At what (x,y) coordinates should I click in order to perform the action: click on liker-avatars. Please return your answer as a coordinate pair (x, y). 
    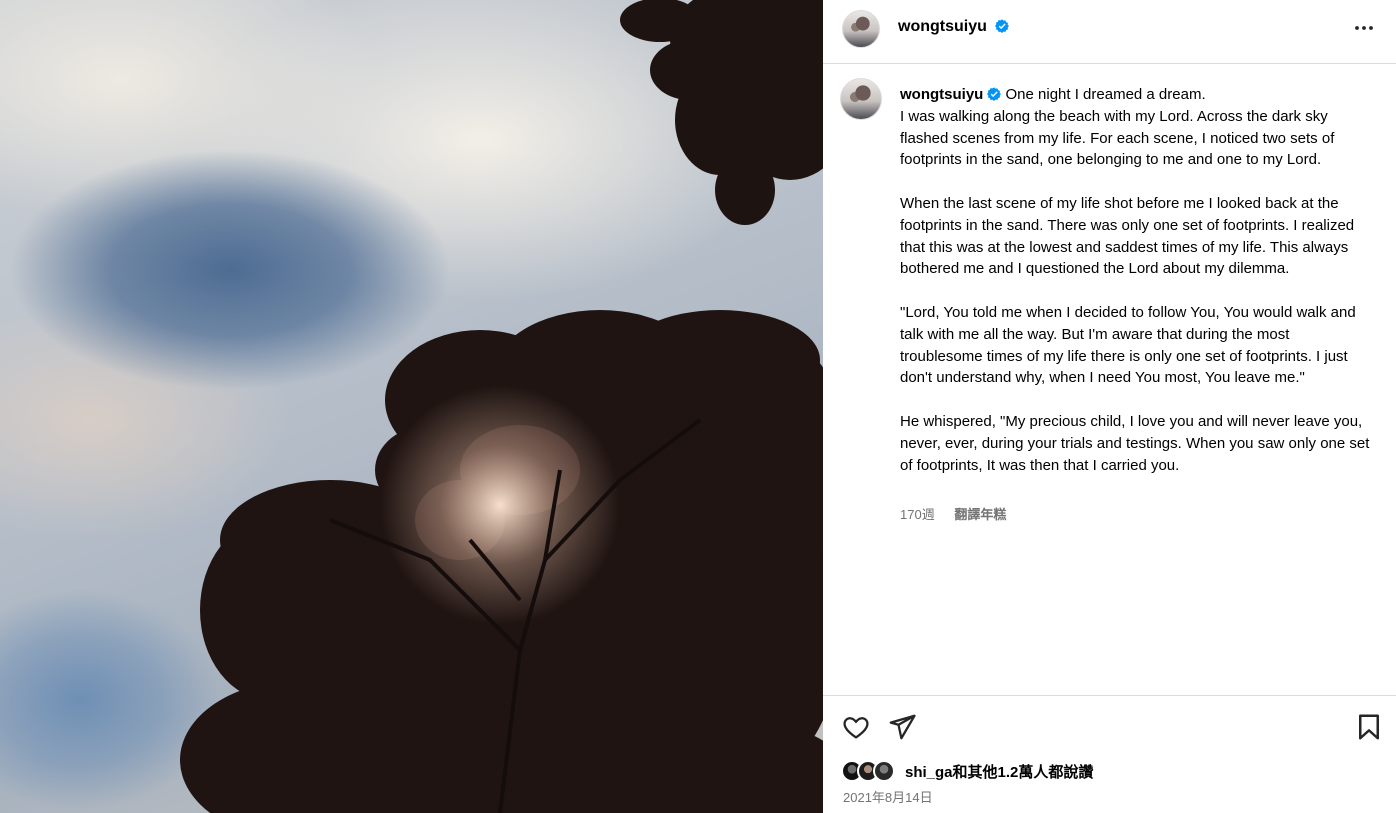
    Looking at the image, I should click on (871, 771).